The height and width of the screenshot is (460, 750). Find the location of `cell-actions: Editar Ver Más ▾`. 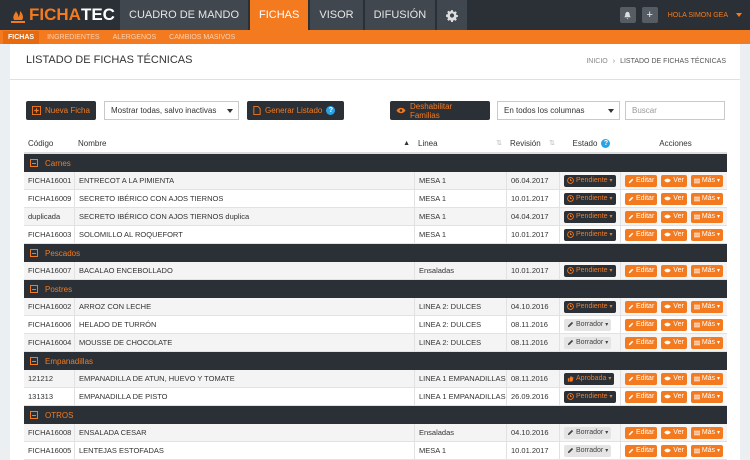

cell-actions: Editar Ver Más ▾ is located at coordinates (673, 180).